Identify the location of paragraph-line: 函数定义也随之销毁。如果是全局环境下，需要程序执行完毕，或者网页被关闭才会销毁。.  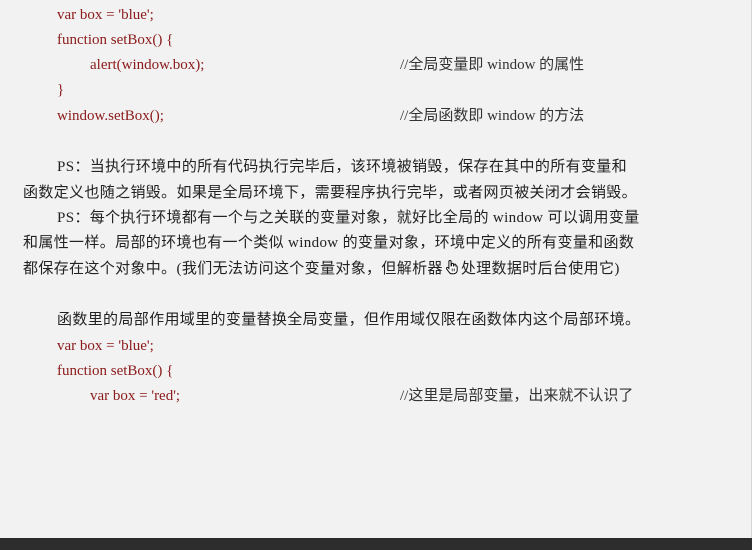
(330, 193).